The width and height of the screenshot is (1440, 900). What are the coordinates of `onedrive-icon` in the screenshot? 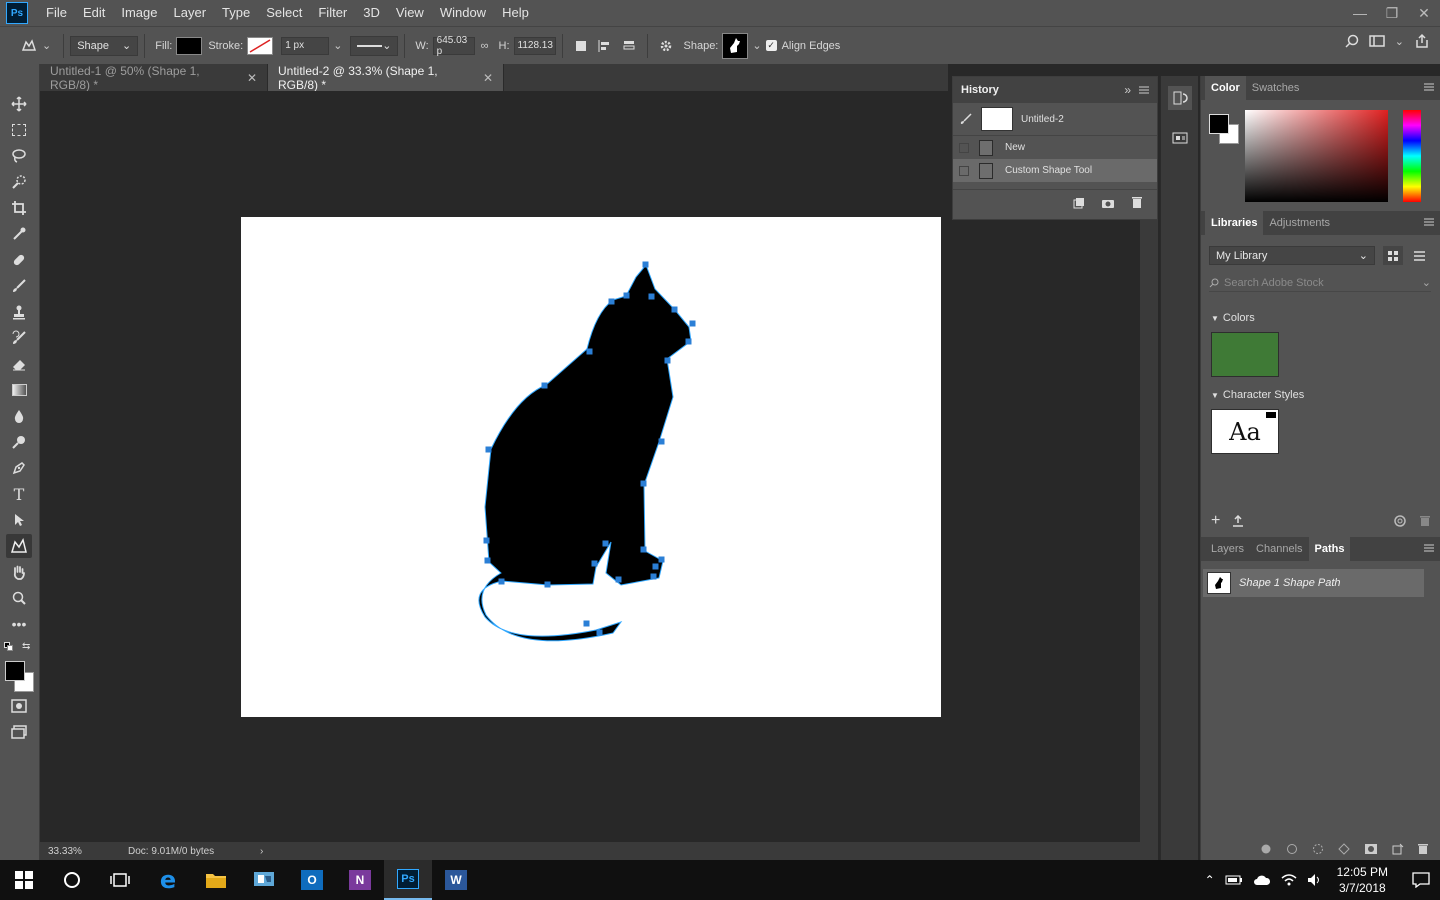 It's located at (1262, 880).